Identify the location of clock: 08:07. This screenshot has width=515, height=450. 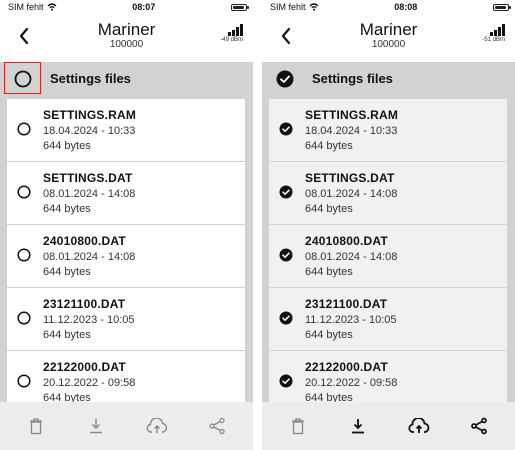
(144, 7).